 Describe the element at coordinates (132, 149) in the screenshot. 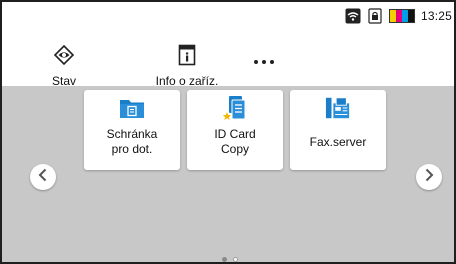

I see `tile-label-line: pro dot.` at that location.